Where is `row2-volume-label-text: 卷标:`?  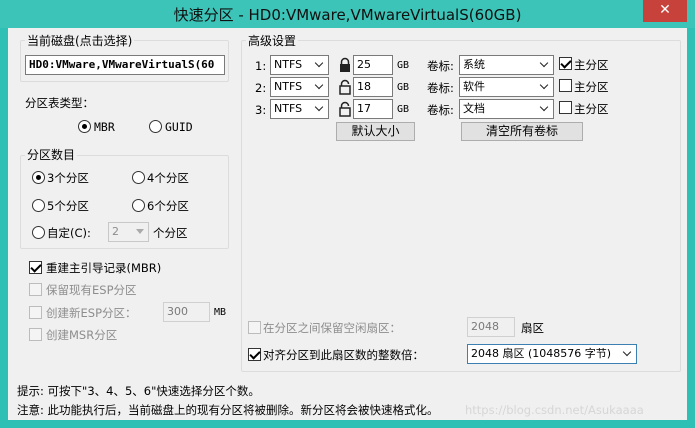
row2-volume-label-text: 卷标: is located at coordinates (440, 88).